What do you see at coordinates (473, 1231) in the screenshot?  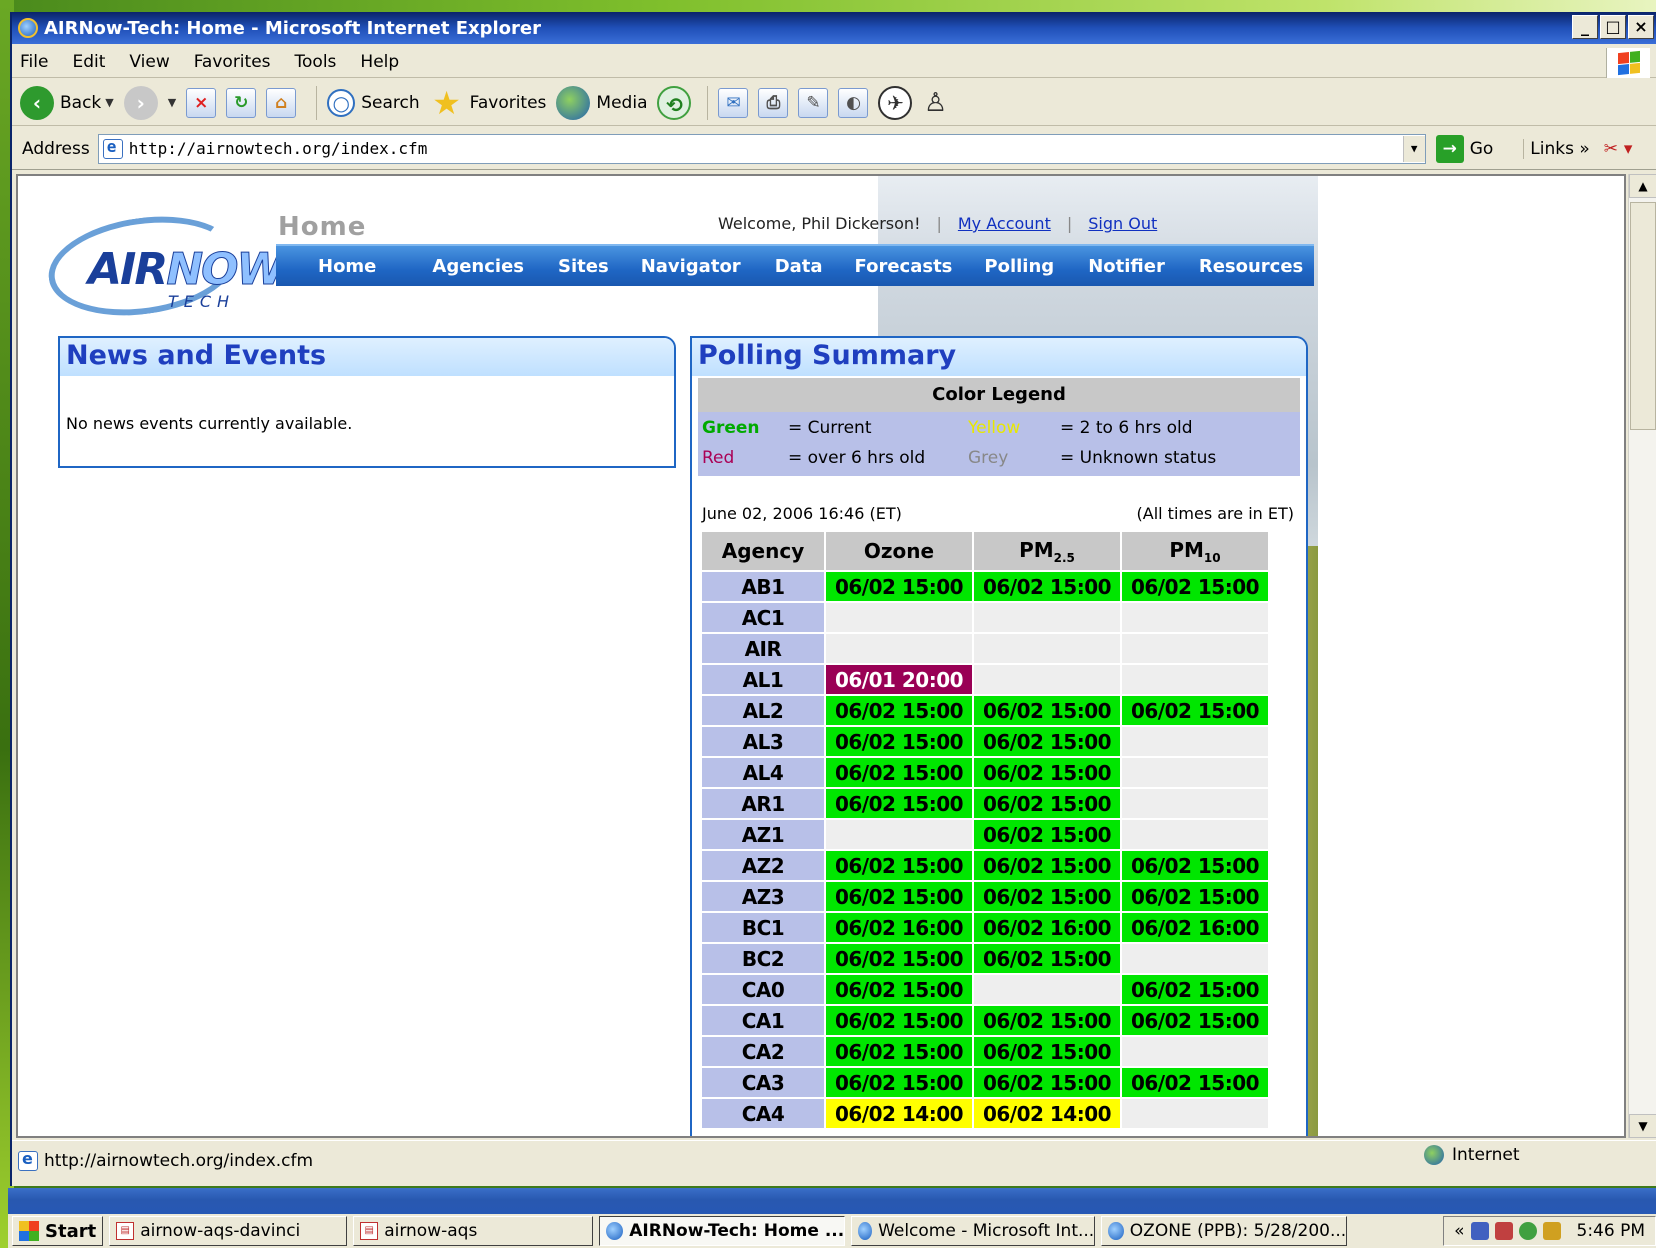 I see `taskbar-item-airnow-aqs: ▤ airnow-aqs` at bounding box center [473, 1231].